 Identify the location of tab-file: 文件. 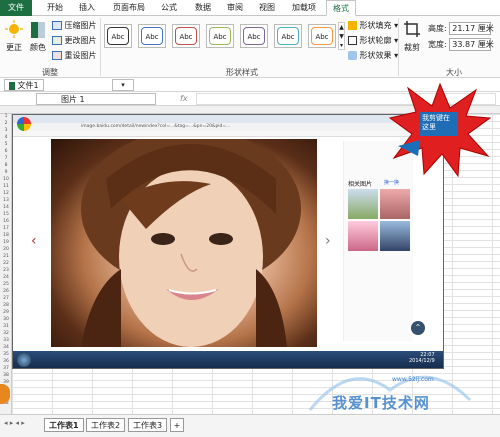
(16, 8).